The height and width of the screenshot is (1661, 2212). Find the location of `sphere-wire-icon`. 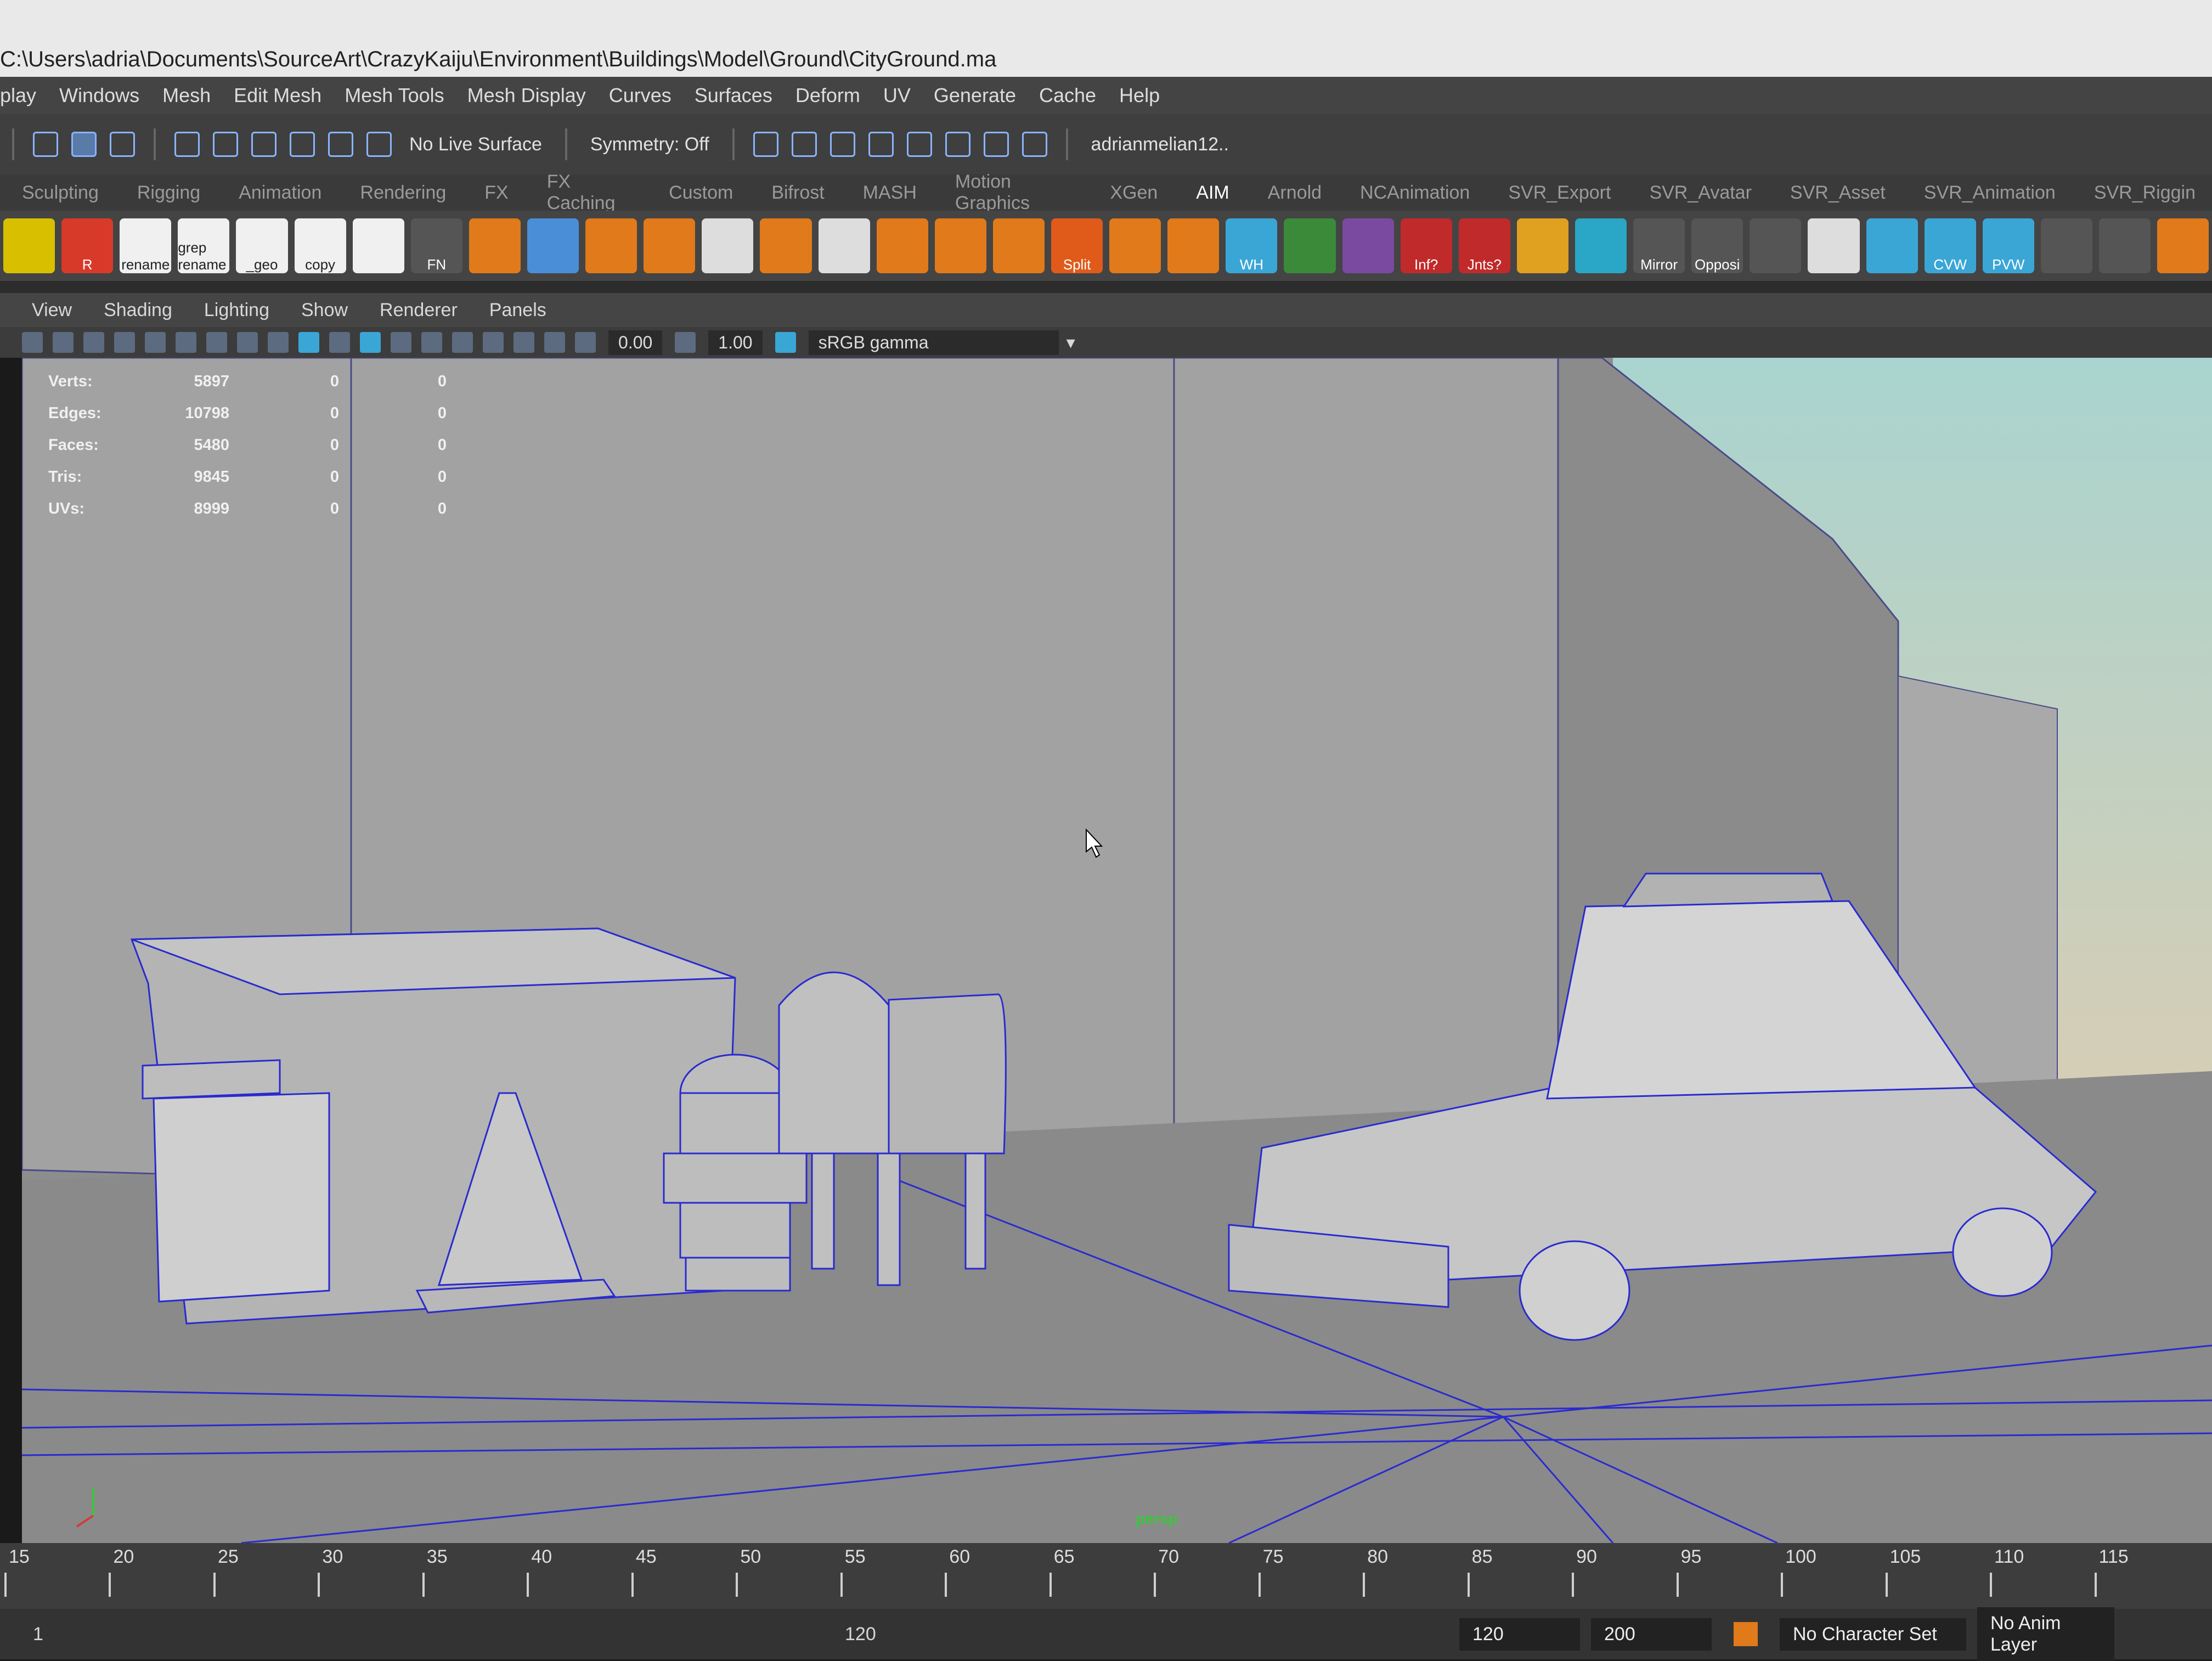

sphere-wire-icon is located at coordinates (1193, 246).